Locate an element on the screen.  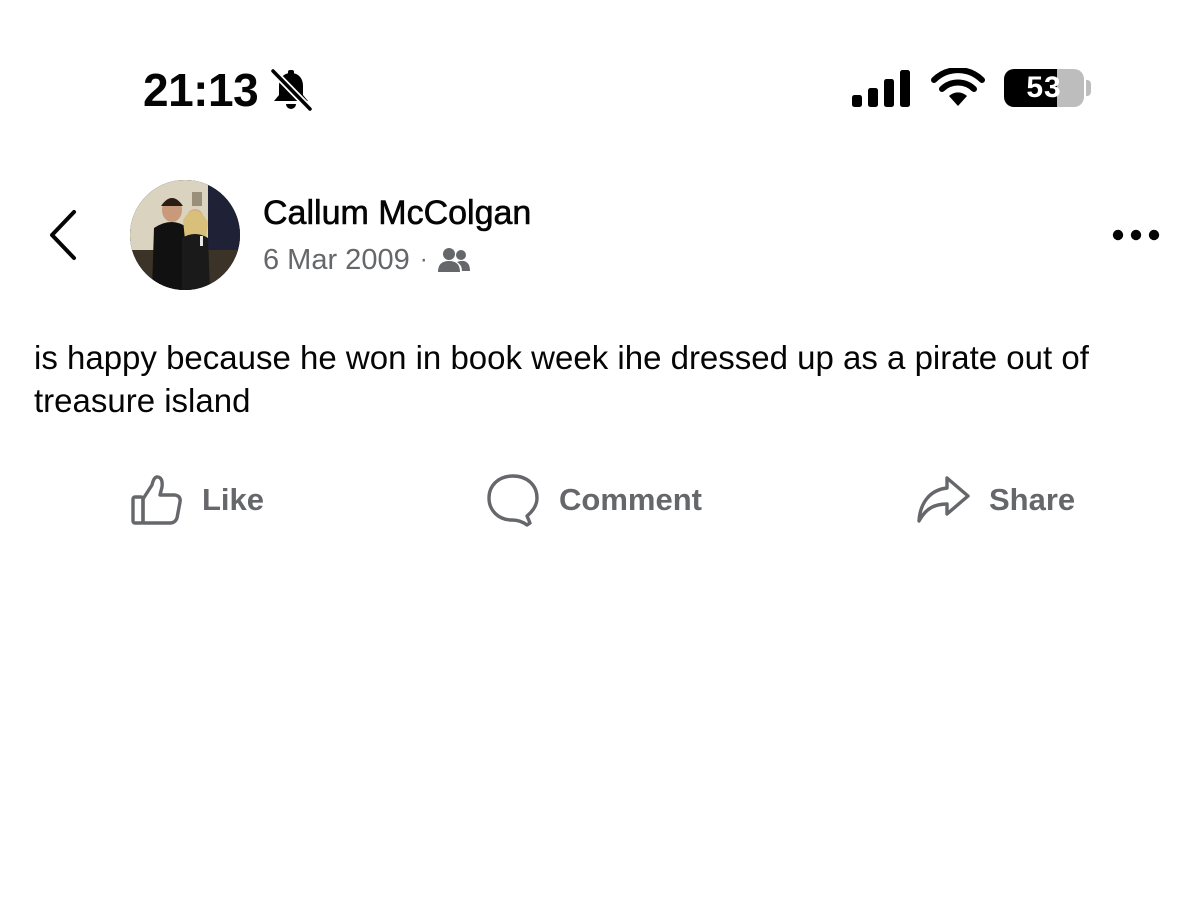
comment-label: Comment is located at coordinates (630, 499).